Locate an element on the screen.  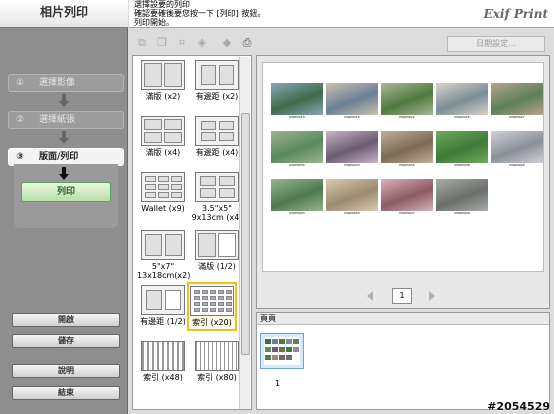
photo-filename: IMGP0016 is located at coordinates (352, 117).